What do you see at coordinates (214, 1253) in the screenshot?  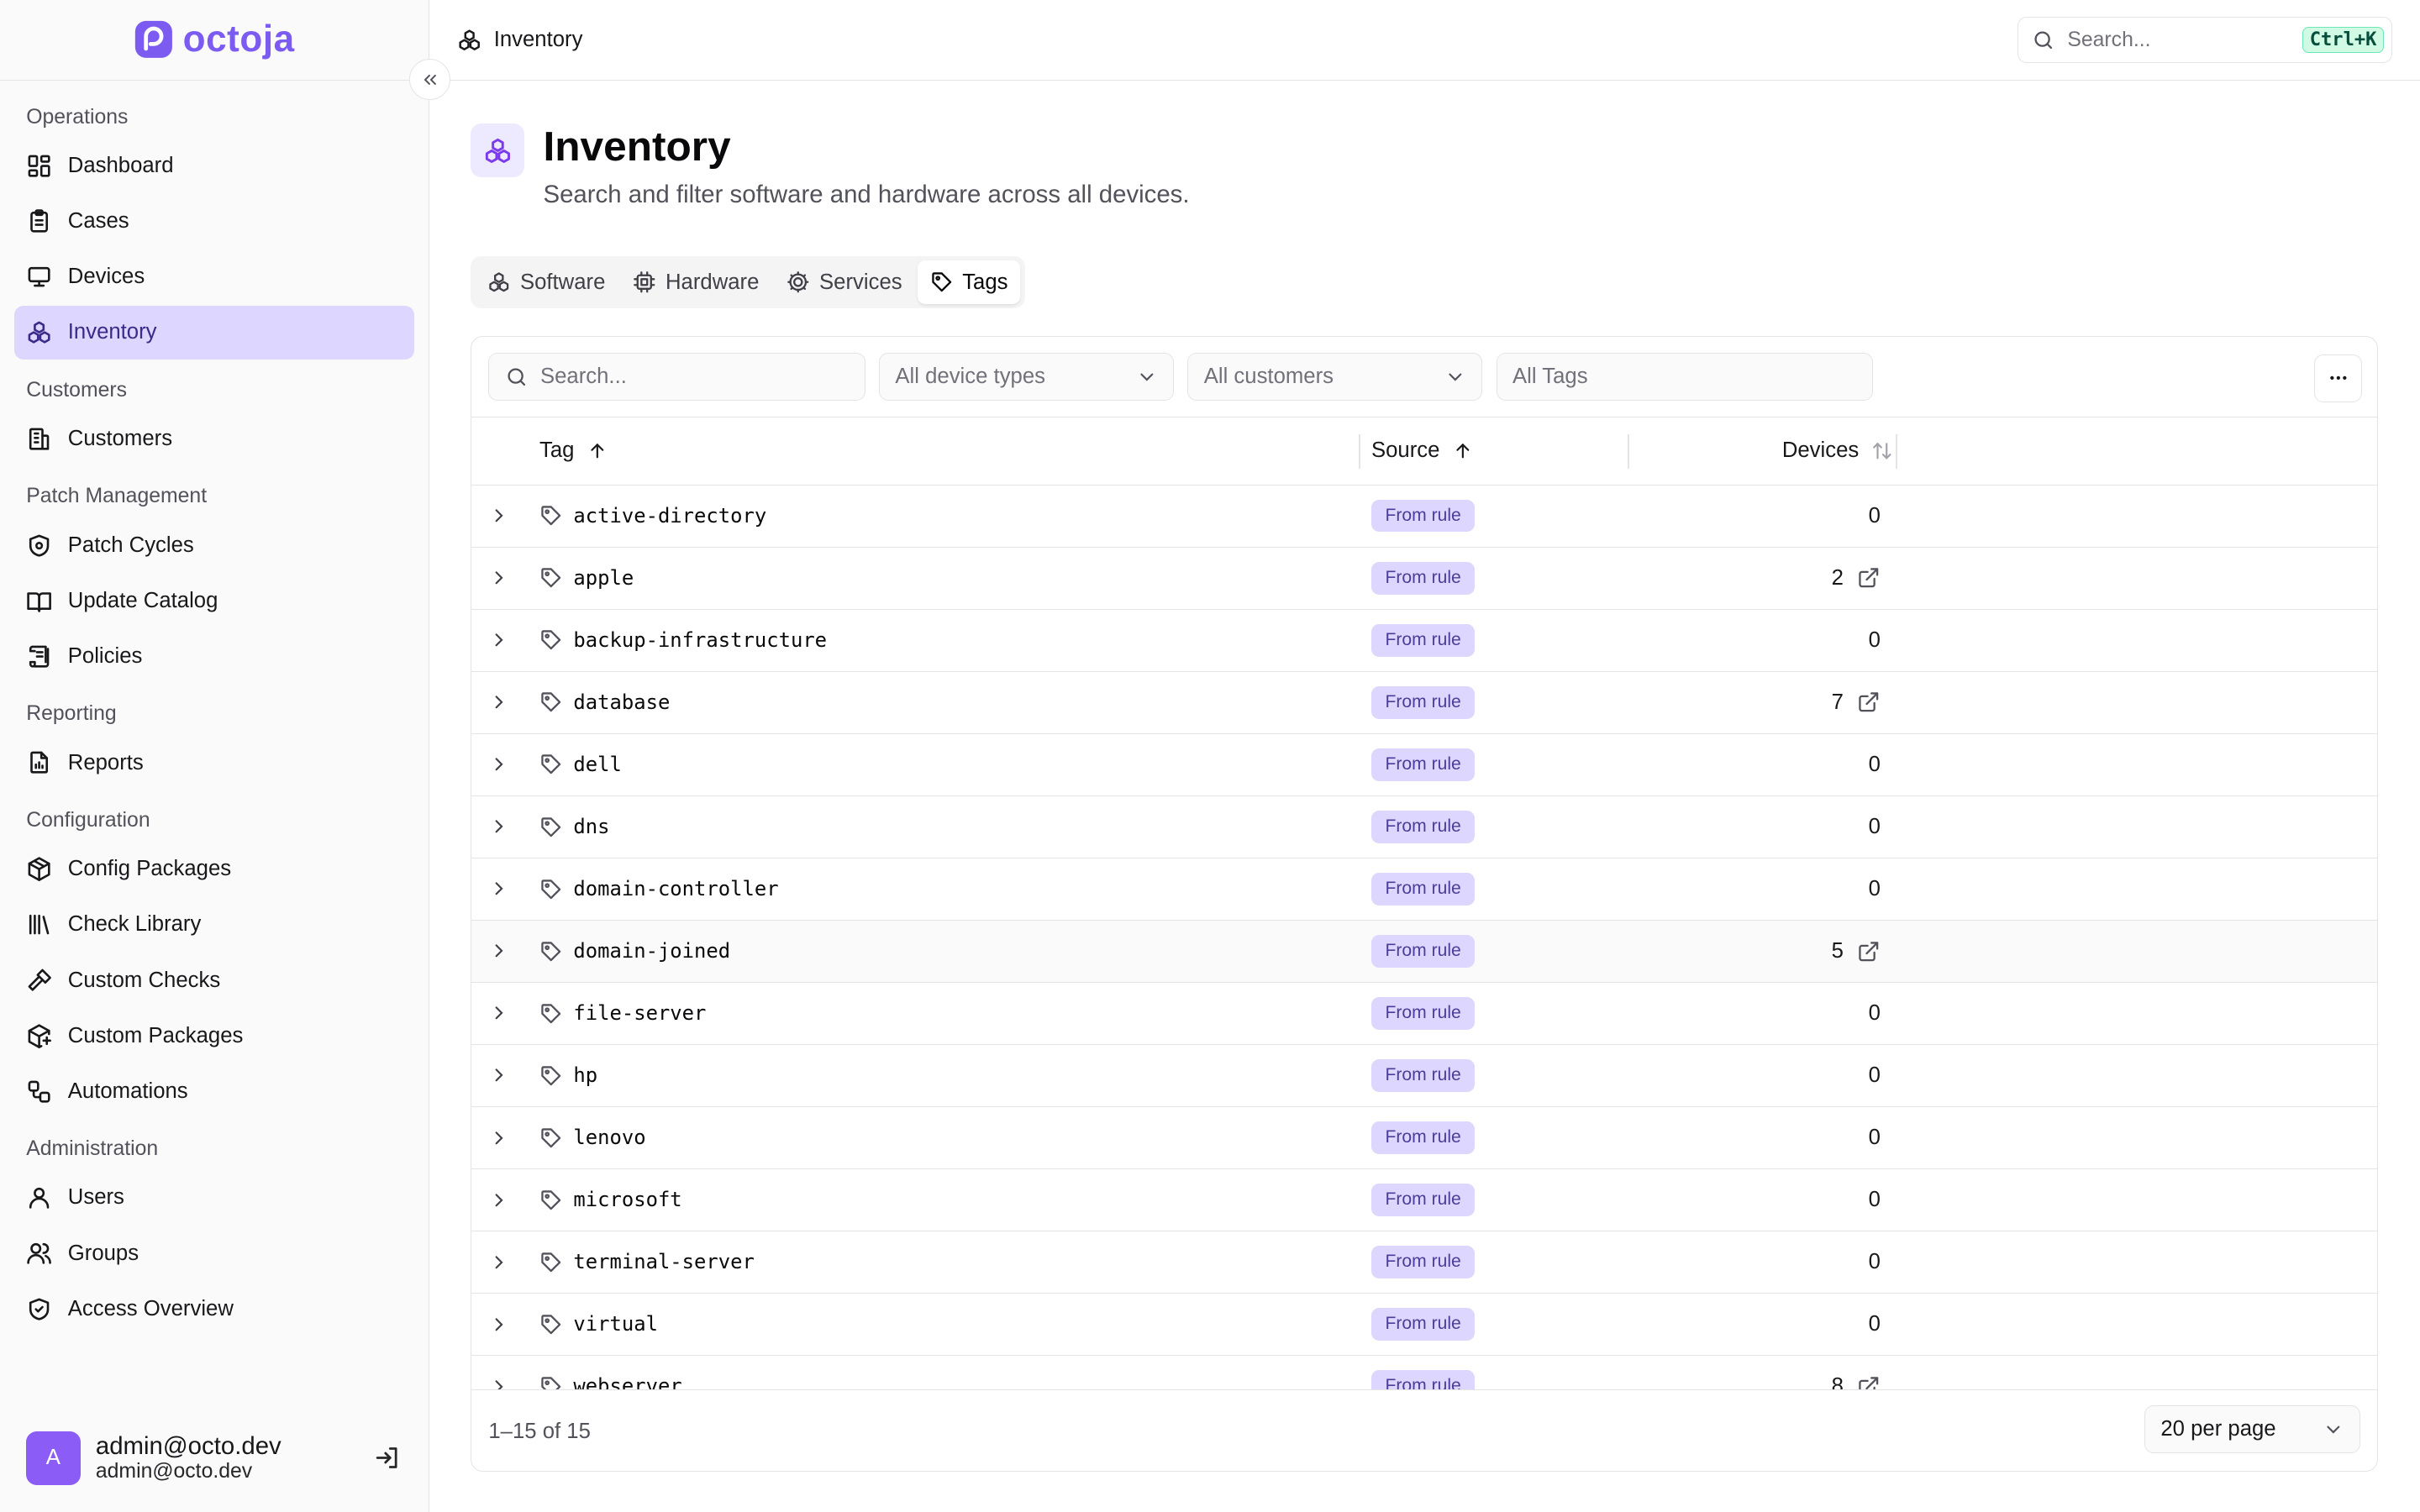 I see `sidebar-item-groups: Groups` at bounding box center [214, 1253].